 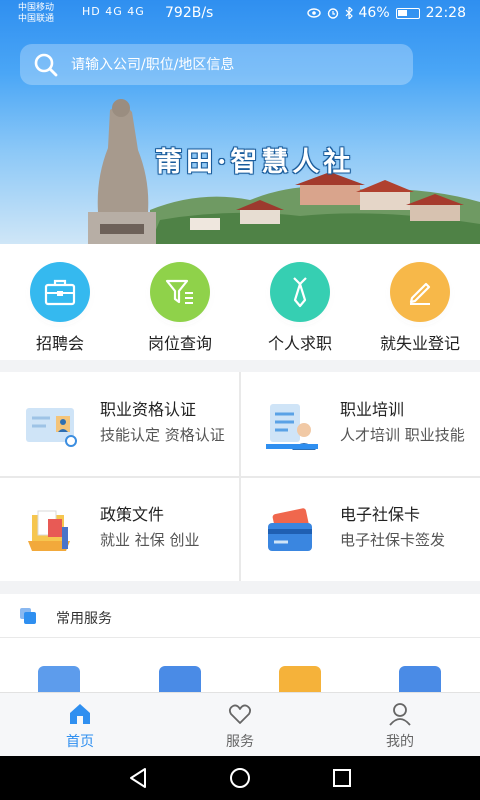 I want to click on tie-icon, so click(x=300, y=292).